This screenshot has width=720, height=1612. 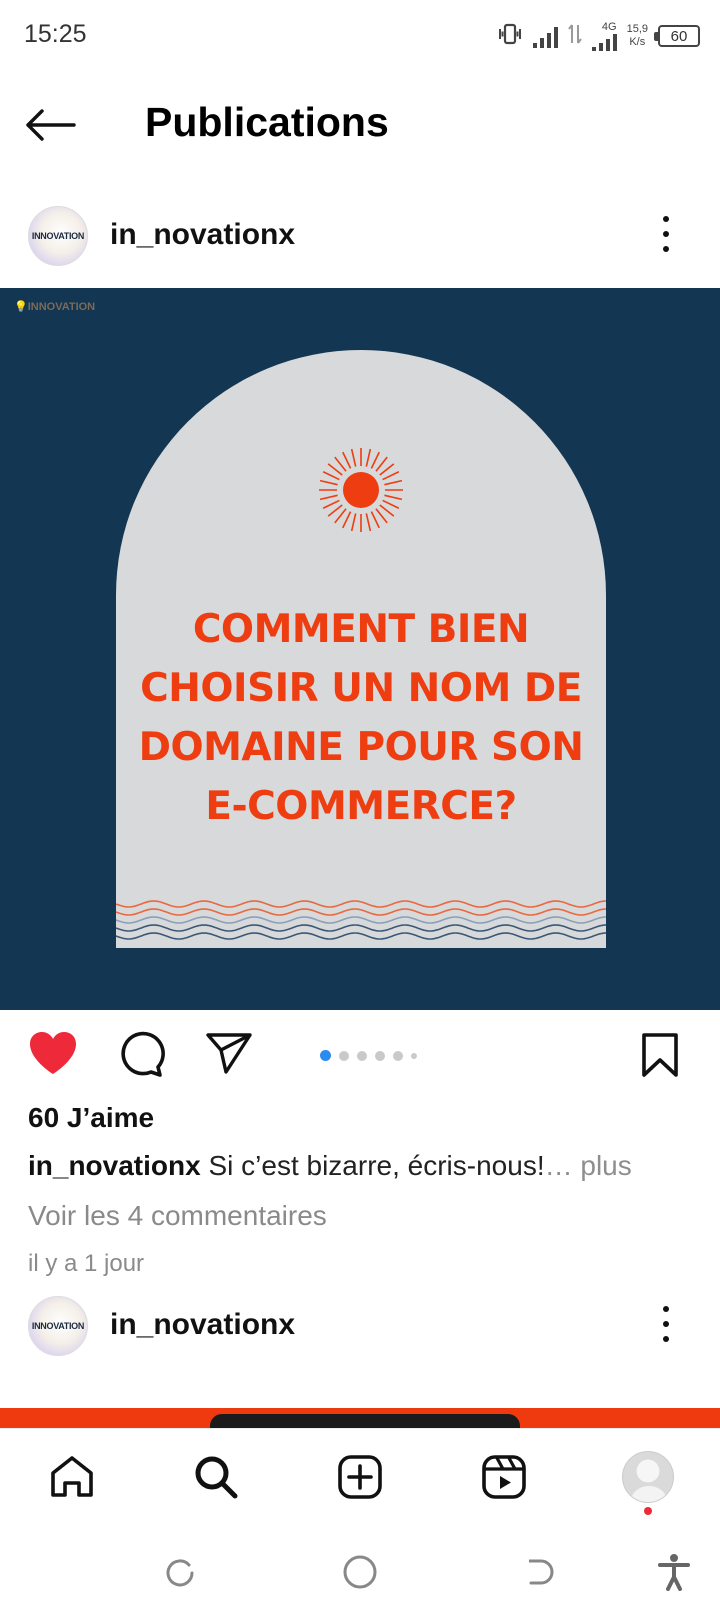 I want to click on comment-icon, so click(x=143, y=1054).